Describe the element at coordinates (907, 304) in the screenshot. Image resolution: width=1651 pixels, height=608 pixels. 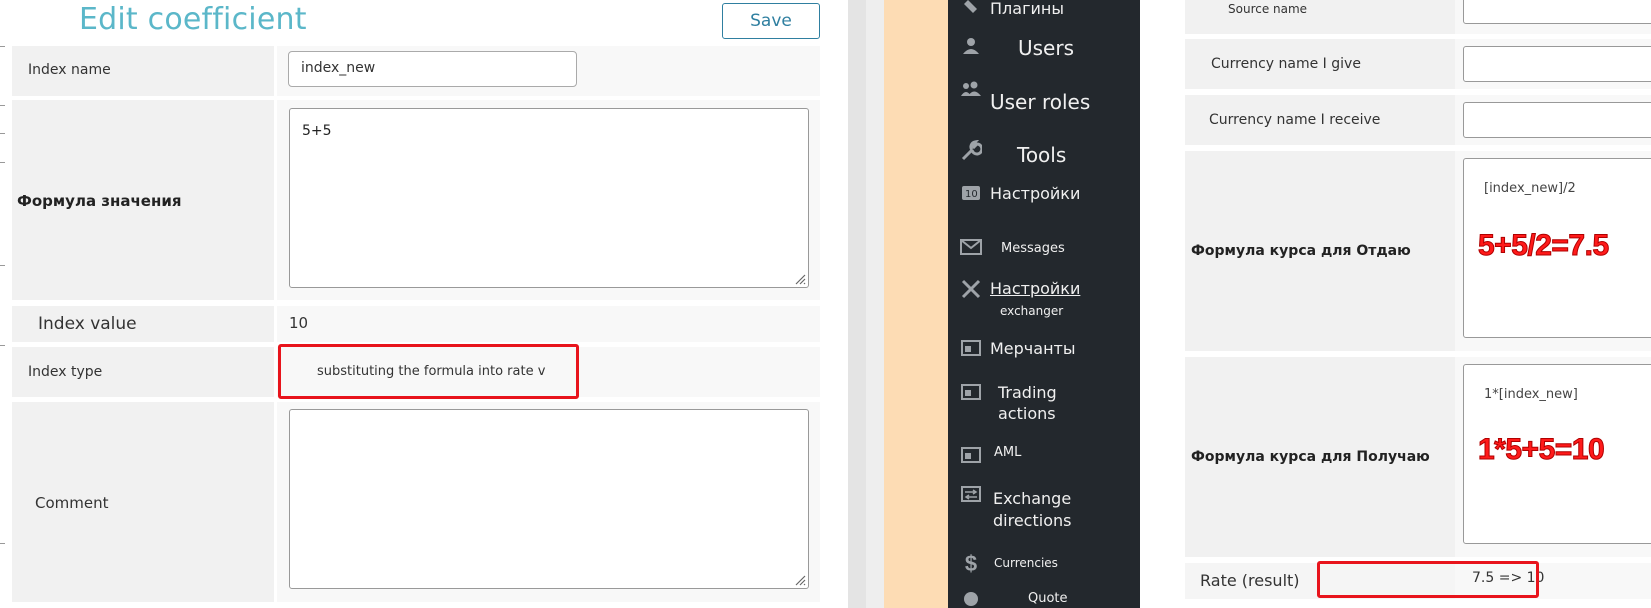
I see `background-strip` at that location.